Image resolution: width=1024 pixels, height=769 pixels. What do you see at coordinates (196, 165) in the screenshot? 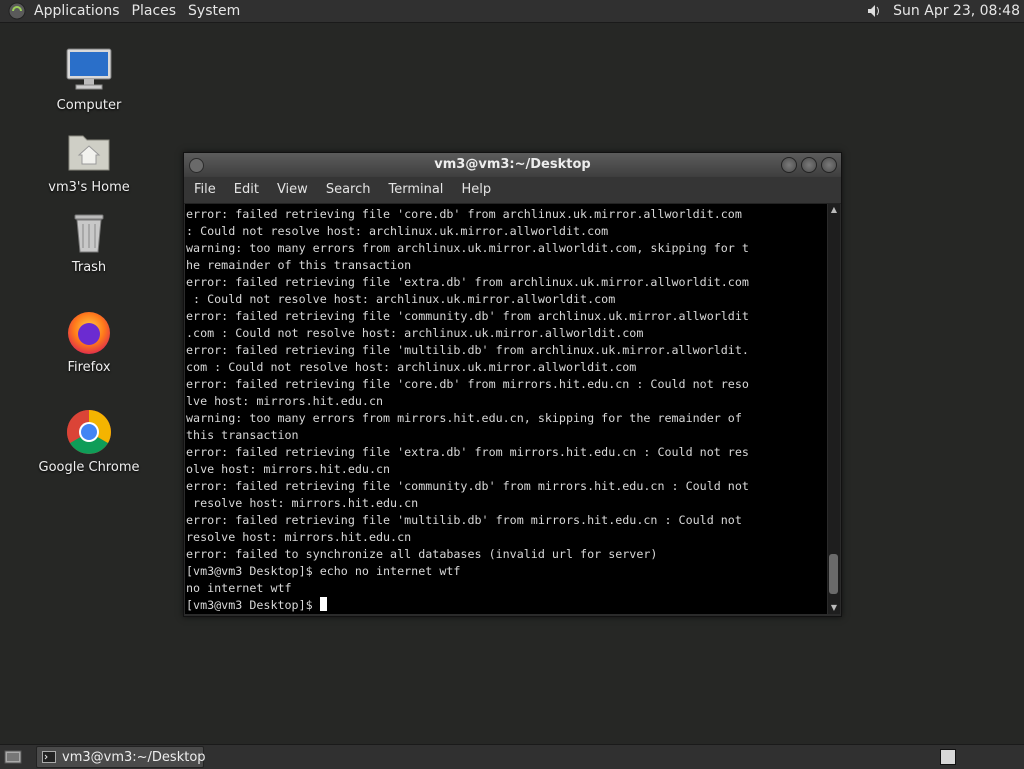
I see `window-menu-icon` at bounding box center [196, 165].